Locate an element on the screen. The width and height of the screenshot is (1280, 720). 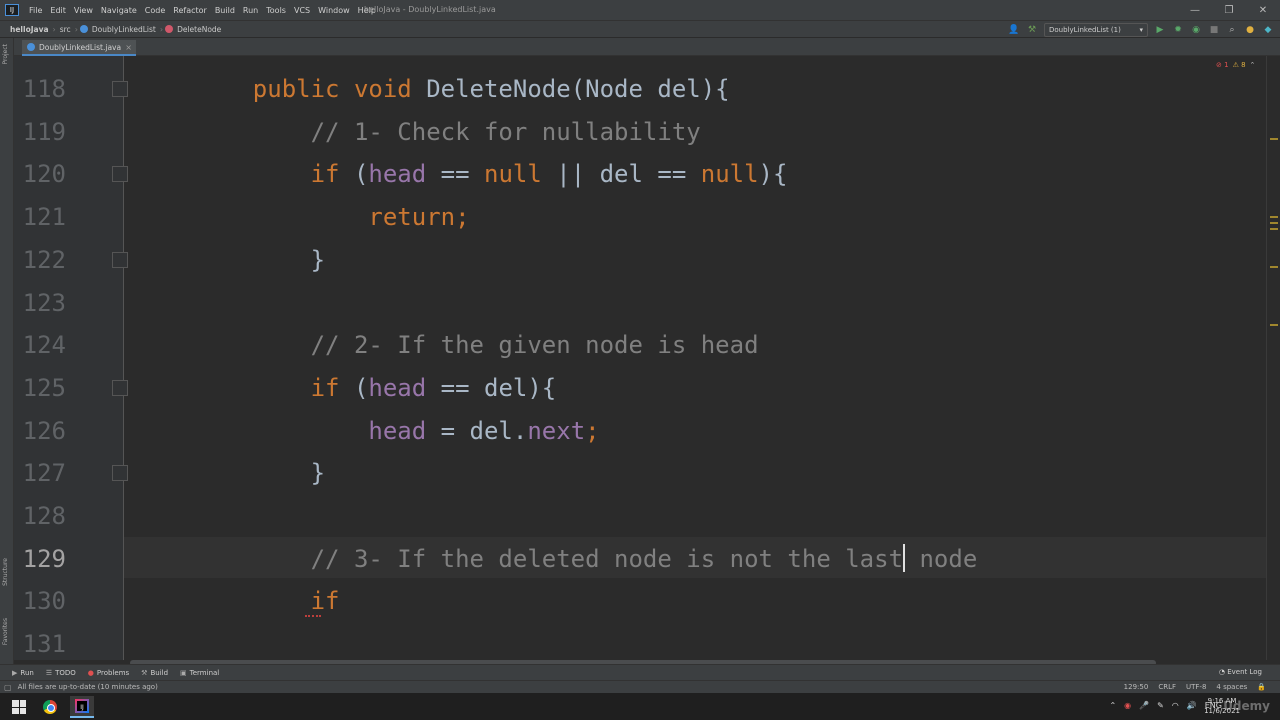
code-line: 125 if (head == del){ is located at coordinates (640, 388).